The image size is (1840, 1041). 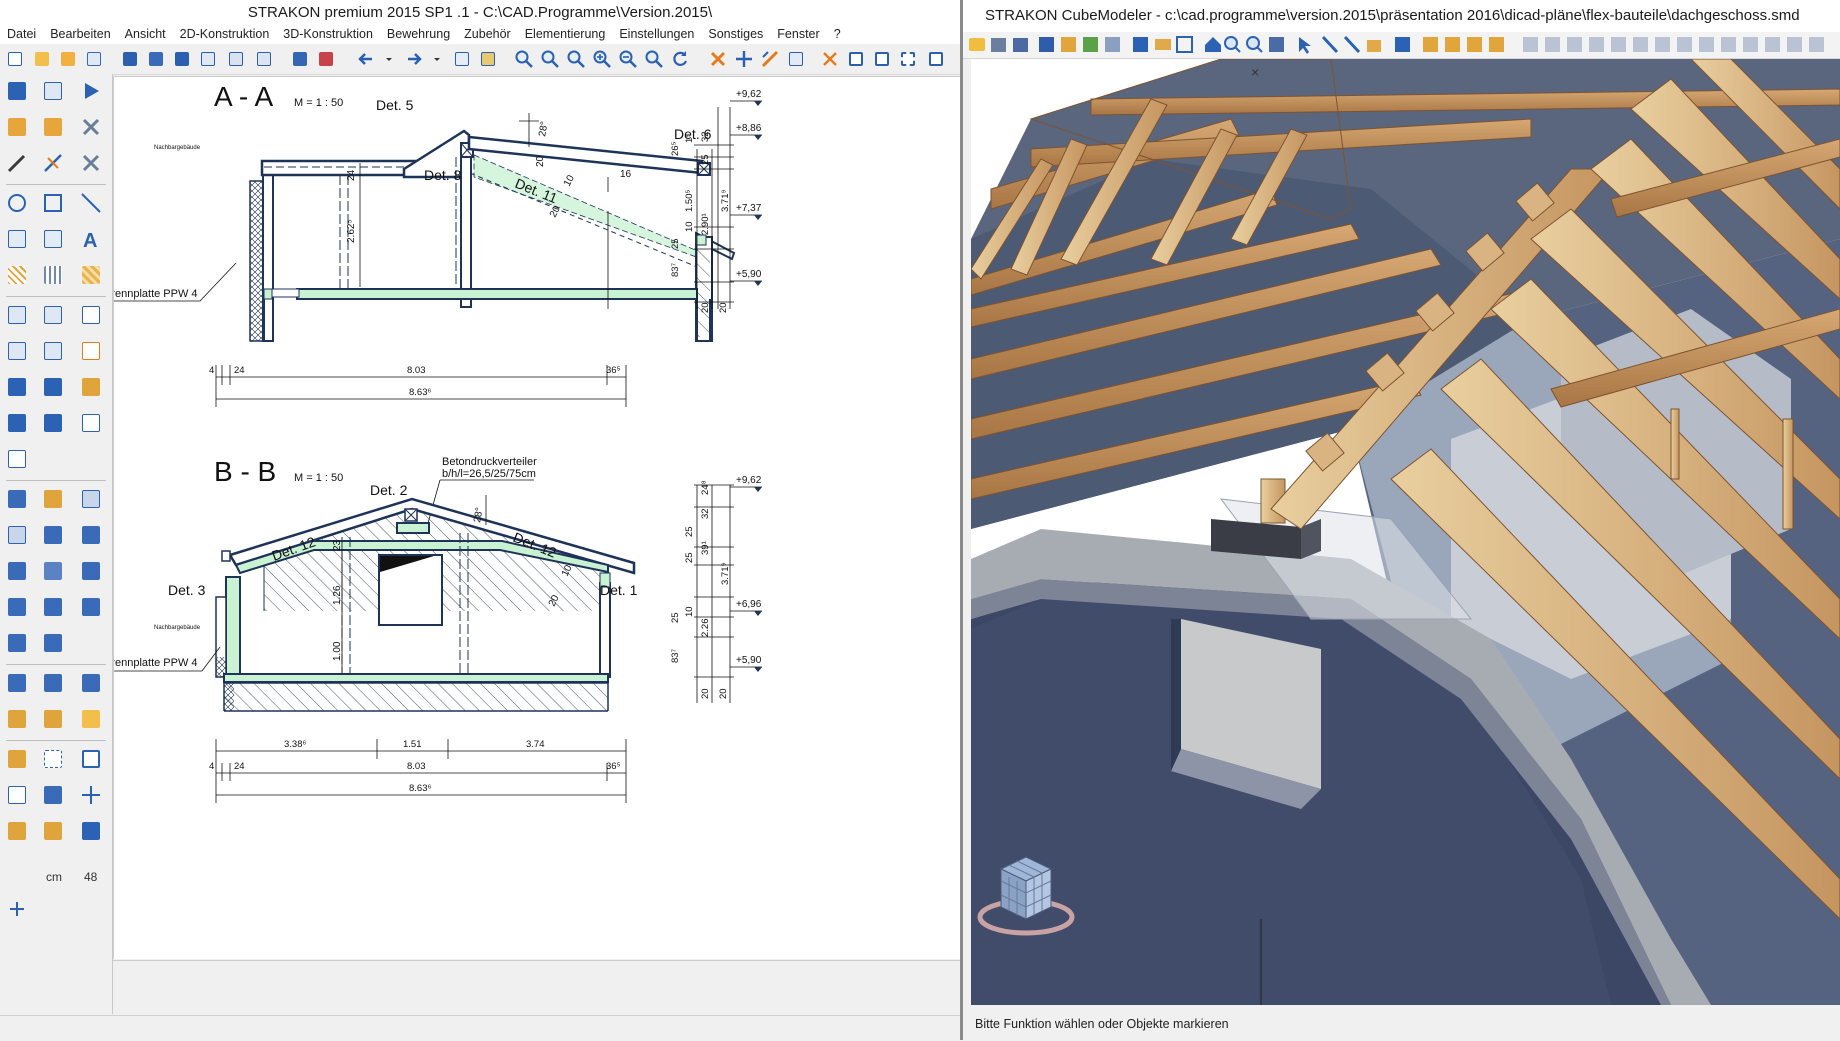 I want to click on frame-icon, so click(x=236, y=59).